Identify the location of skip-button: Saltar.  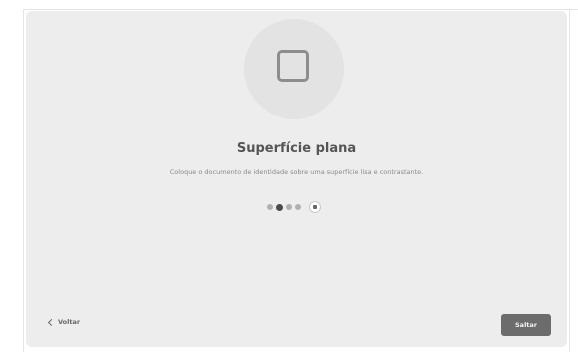
(526, 325).